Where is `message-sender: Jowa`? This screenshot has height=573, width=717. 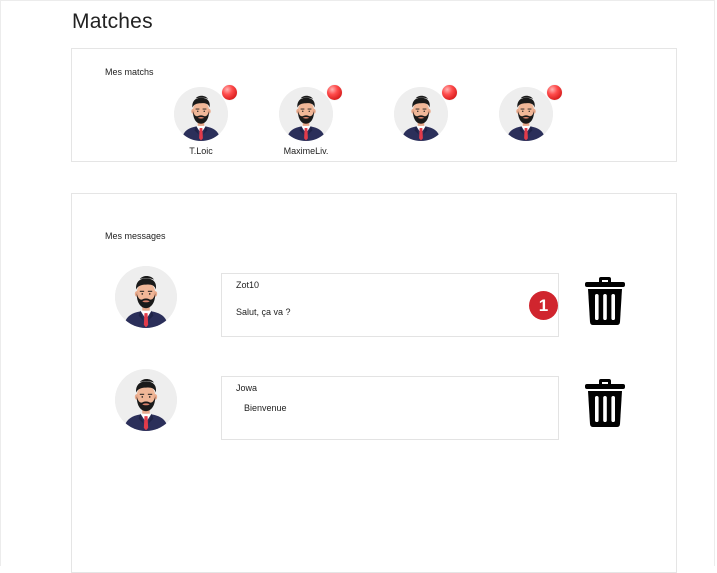
message-sender: Jowa is located at coordinates (247, 388).